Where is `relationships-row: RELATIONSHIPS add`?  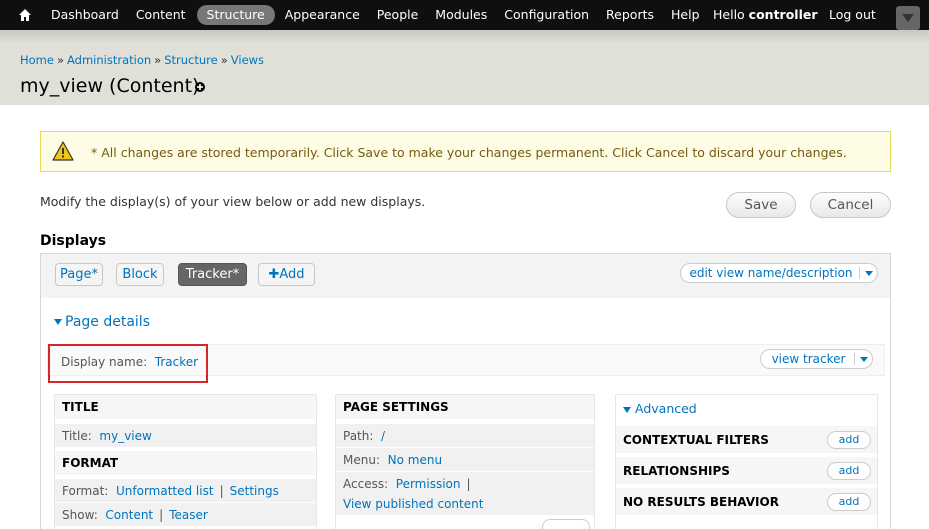 relationships-row: RELATIONSHIPS add is located at coordinates (746, 470).